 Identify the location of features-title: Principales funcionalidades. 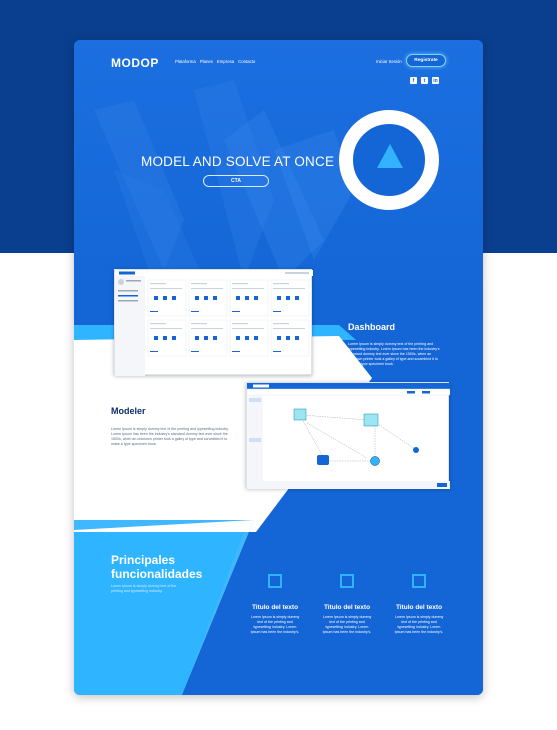
(156, 567).